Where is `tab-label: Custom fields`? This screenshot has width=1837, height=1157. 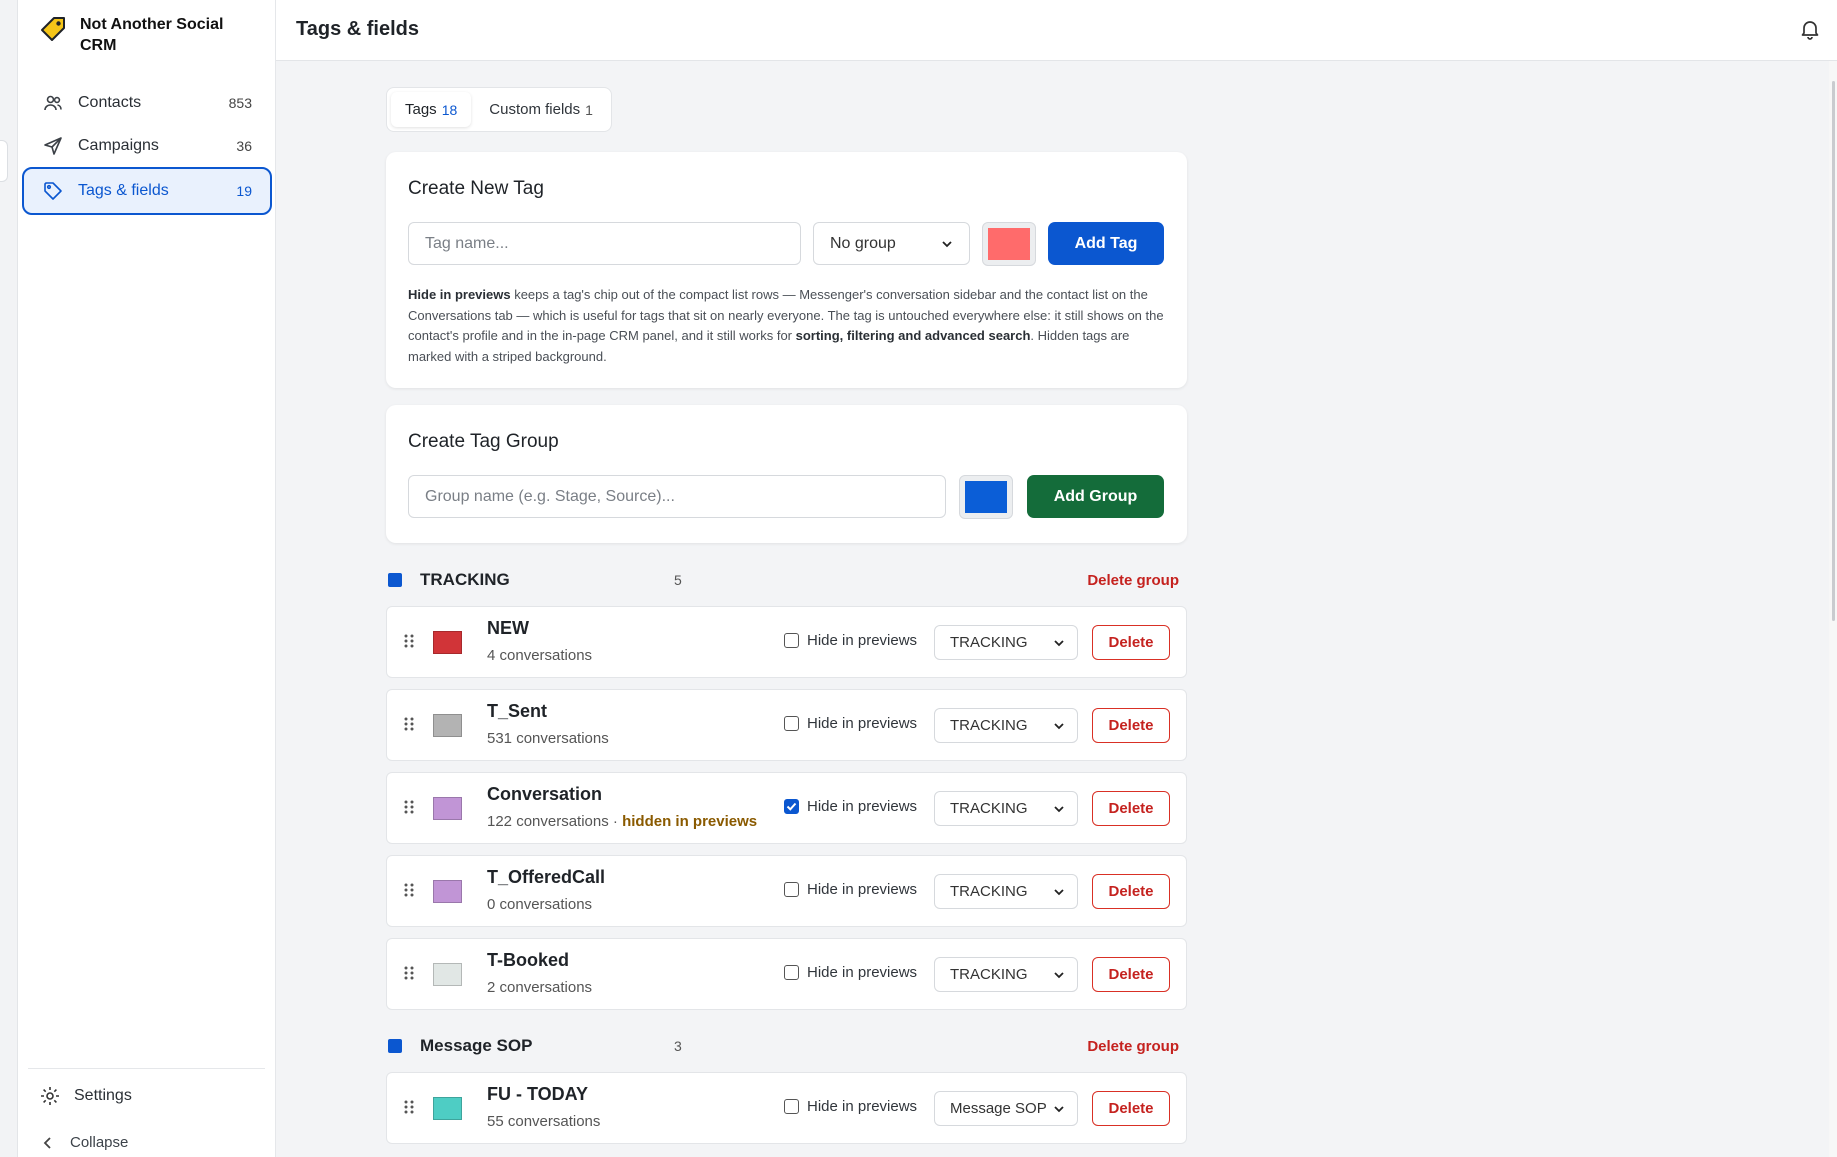 tab-label: Custom fields is located at coordinates (535, 109).